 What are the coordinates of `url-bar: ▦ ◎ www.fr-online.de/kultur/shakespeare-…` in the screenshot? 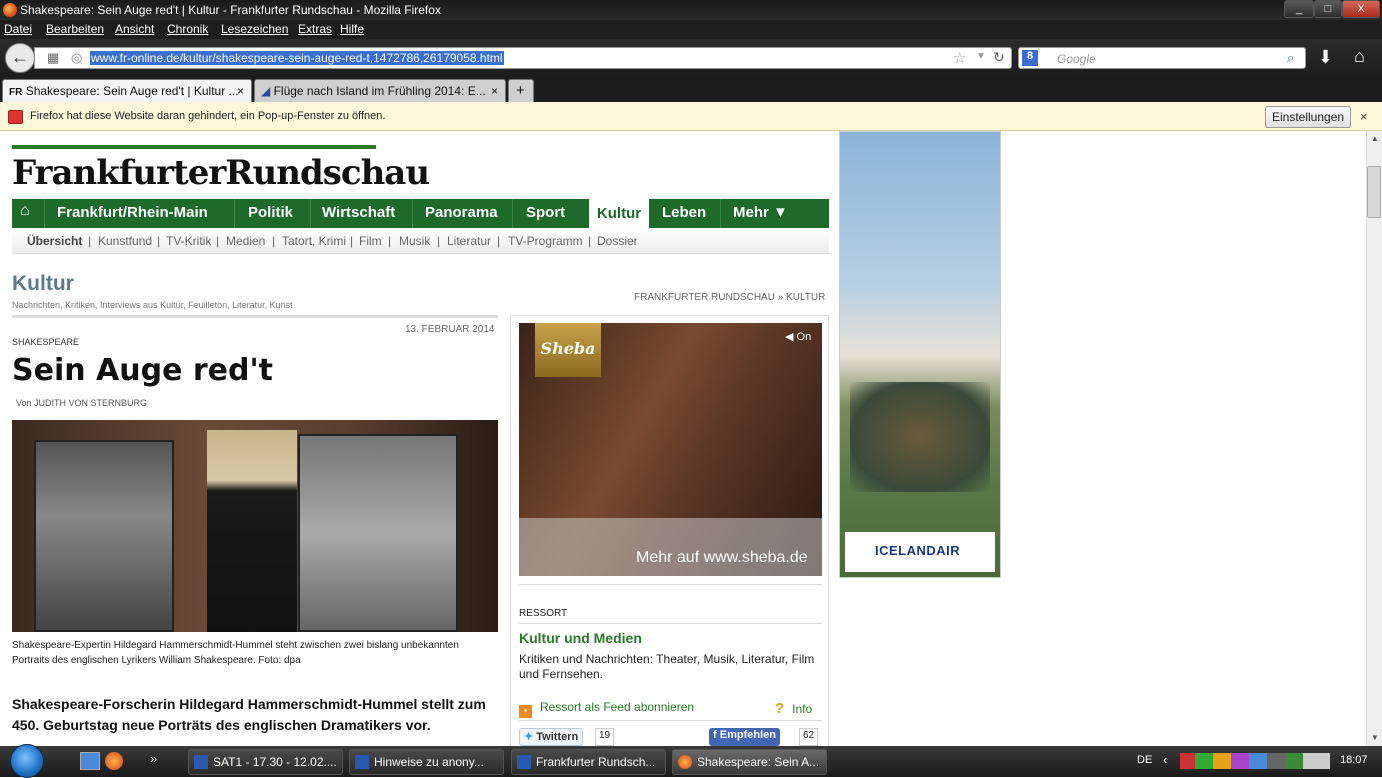 It's located at (523, 58).